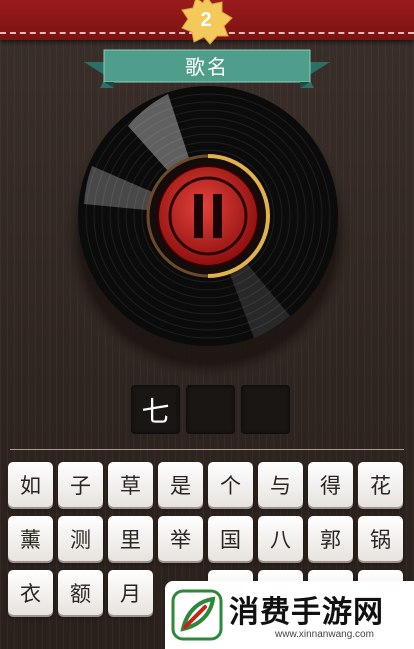 This screenshot has width=414, height=649. What do you see at coordinates (180, 538) in the screenshot?
I see `key-tile: 举` at bounding box center [180, 538].